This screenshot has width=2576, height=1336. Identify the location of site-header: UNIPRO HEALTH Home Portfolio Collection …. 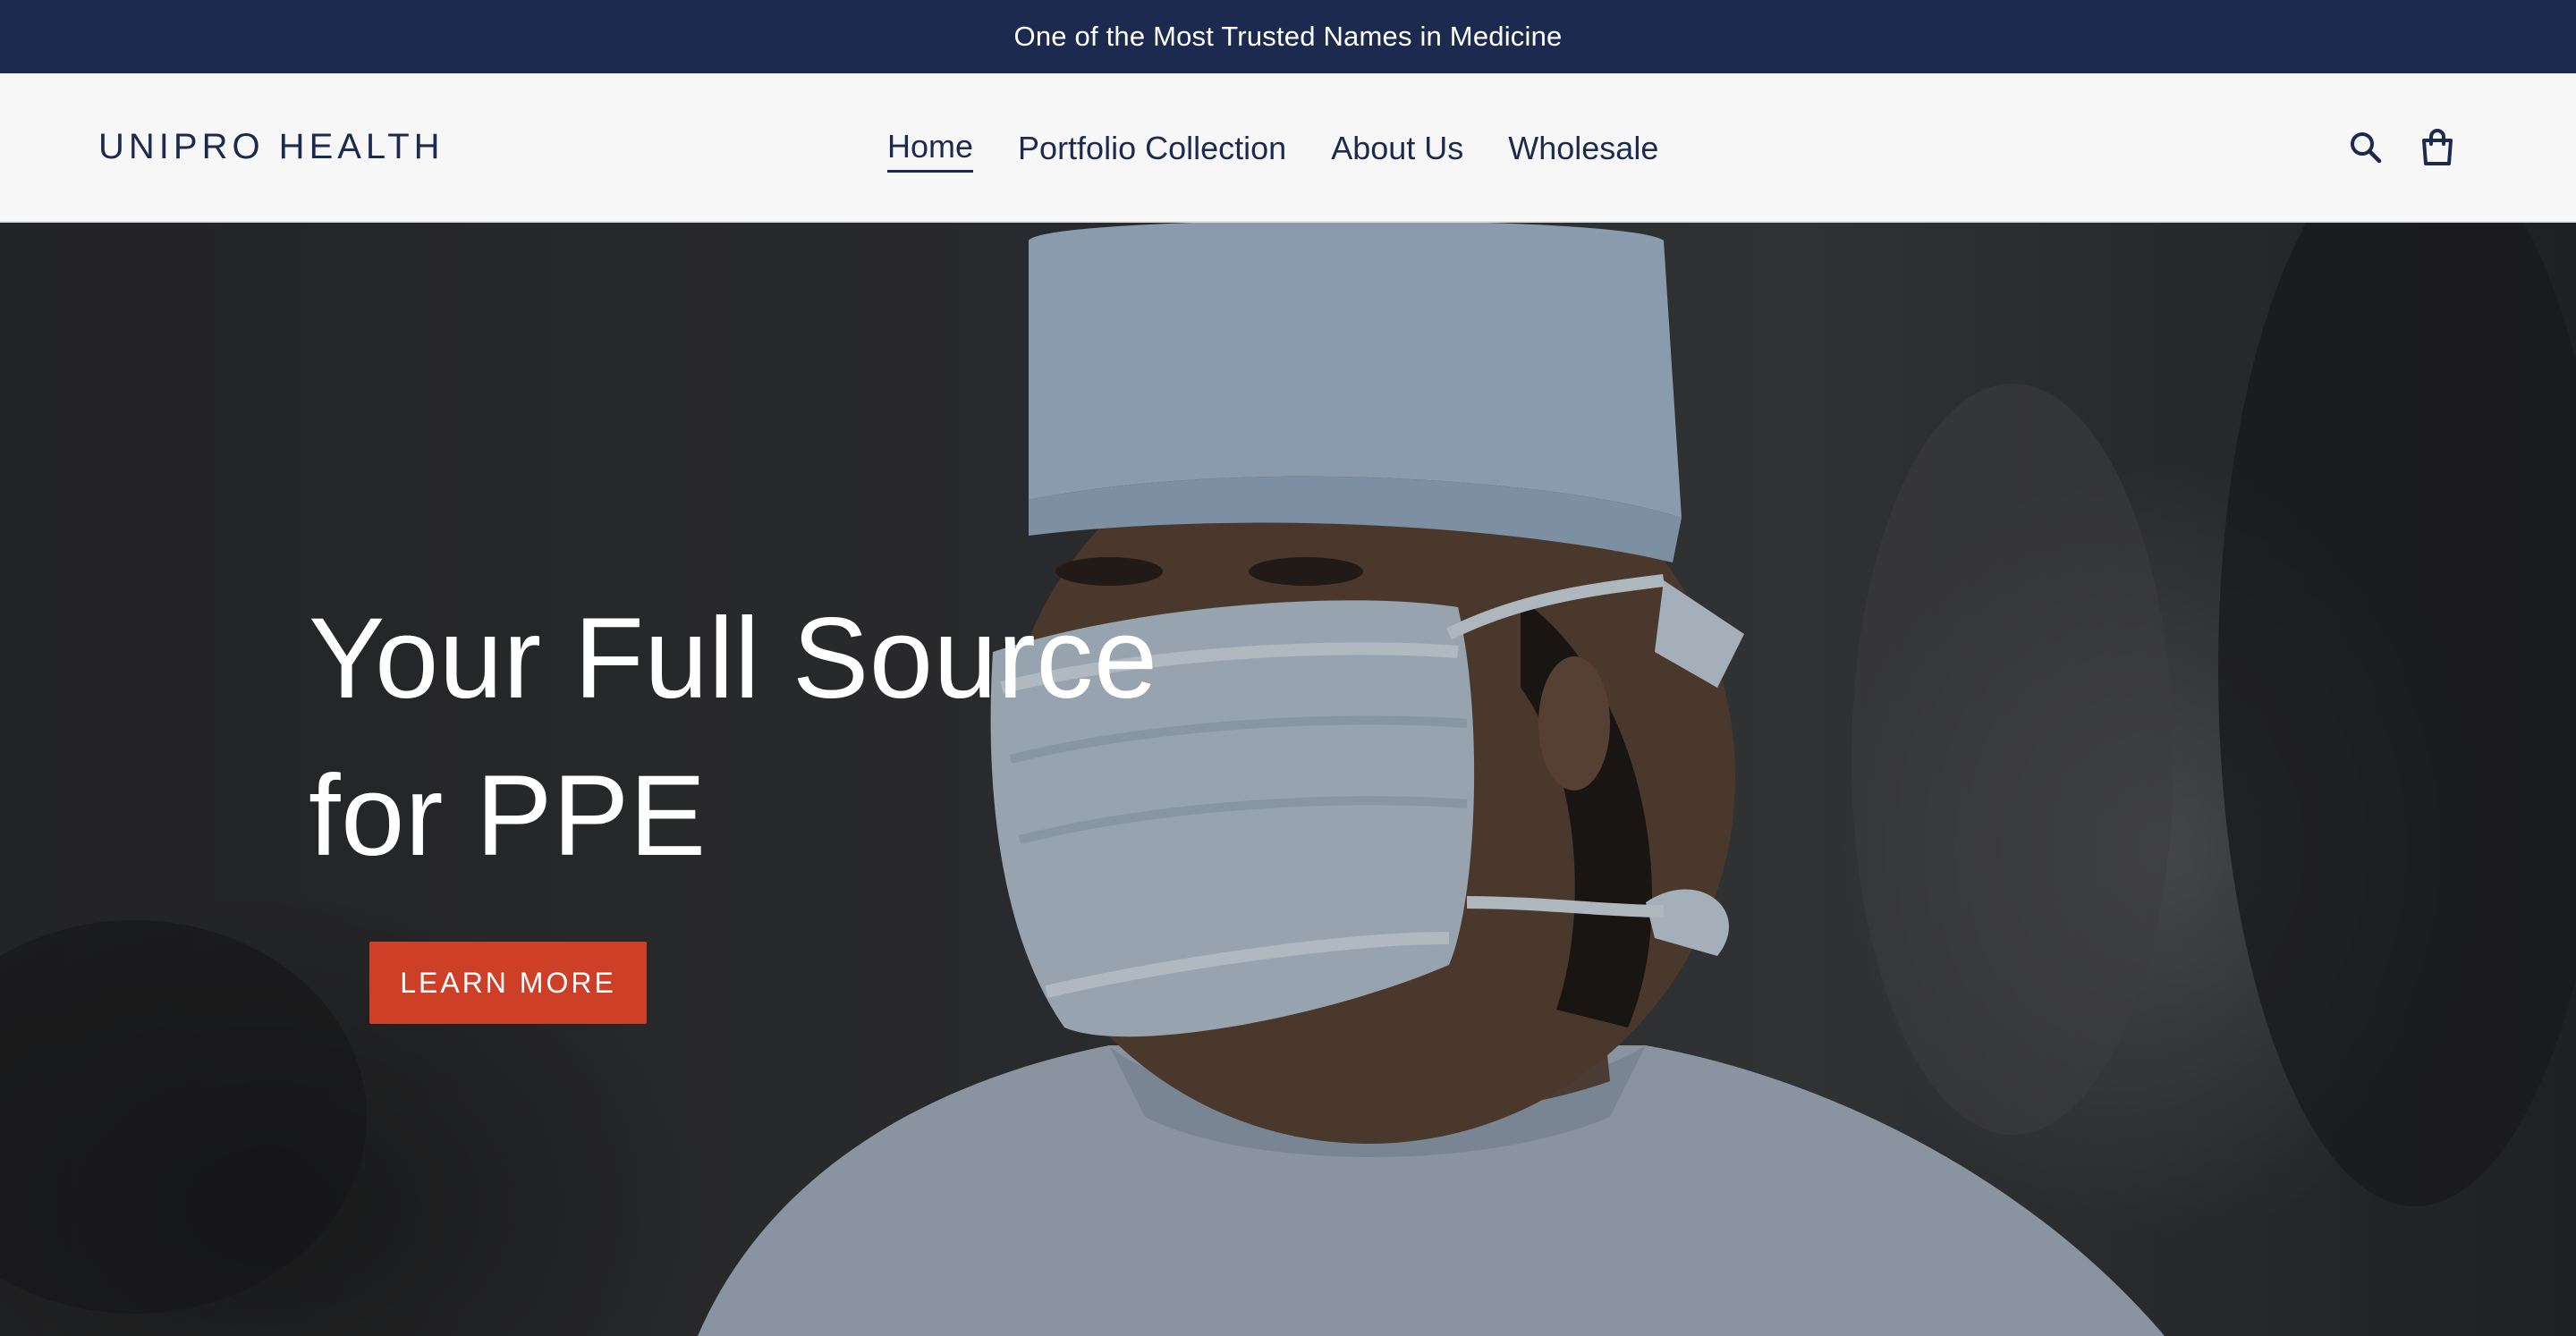
(1288, 148).